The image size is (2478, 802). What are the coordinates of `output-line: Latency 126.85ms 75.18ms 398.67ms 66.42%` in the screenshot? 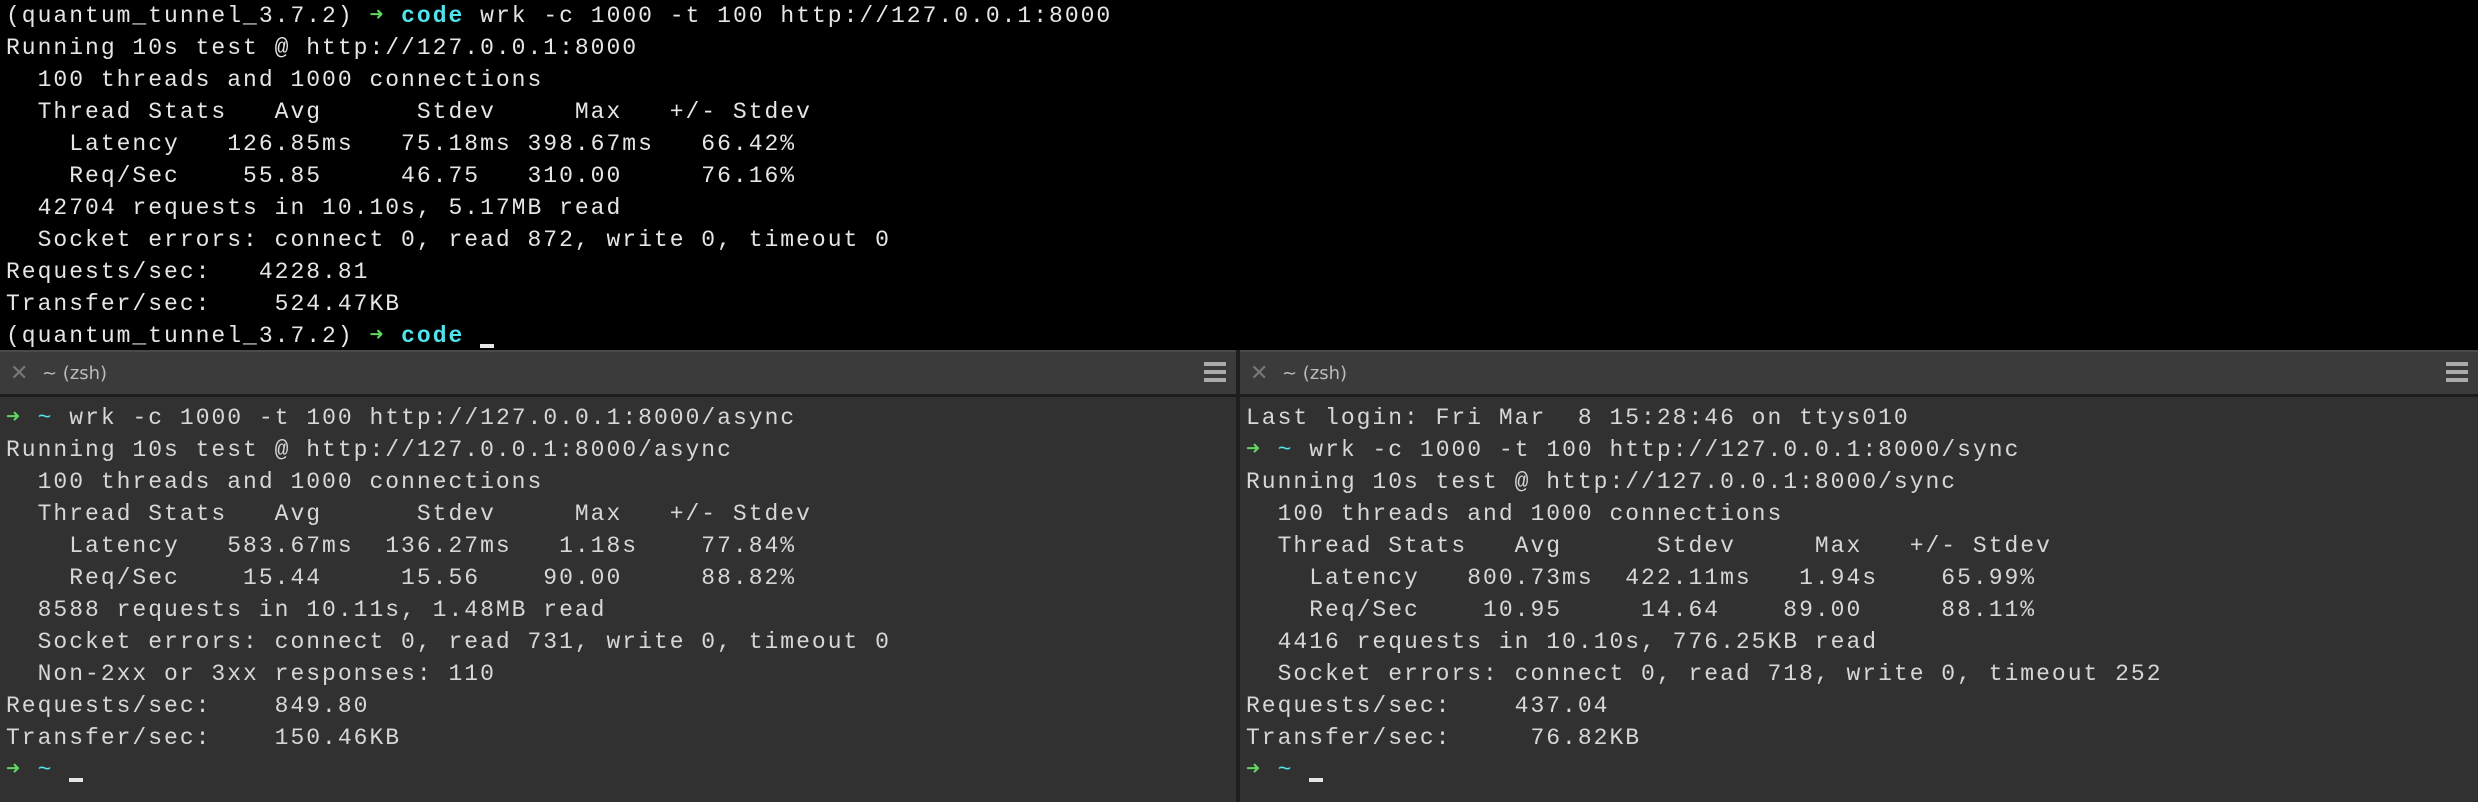 It's located at (401, 144).